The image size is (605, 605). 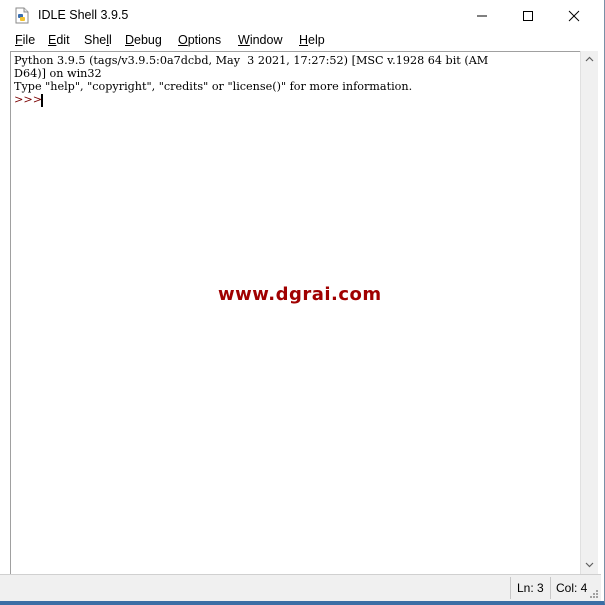 I want to click on minimize-icon, so click(x=482, y=16).